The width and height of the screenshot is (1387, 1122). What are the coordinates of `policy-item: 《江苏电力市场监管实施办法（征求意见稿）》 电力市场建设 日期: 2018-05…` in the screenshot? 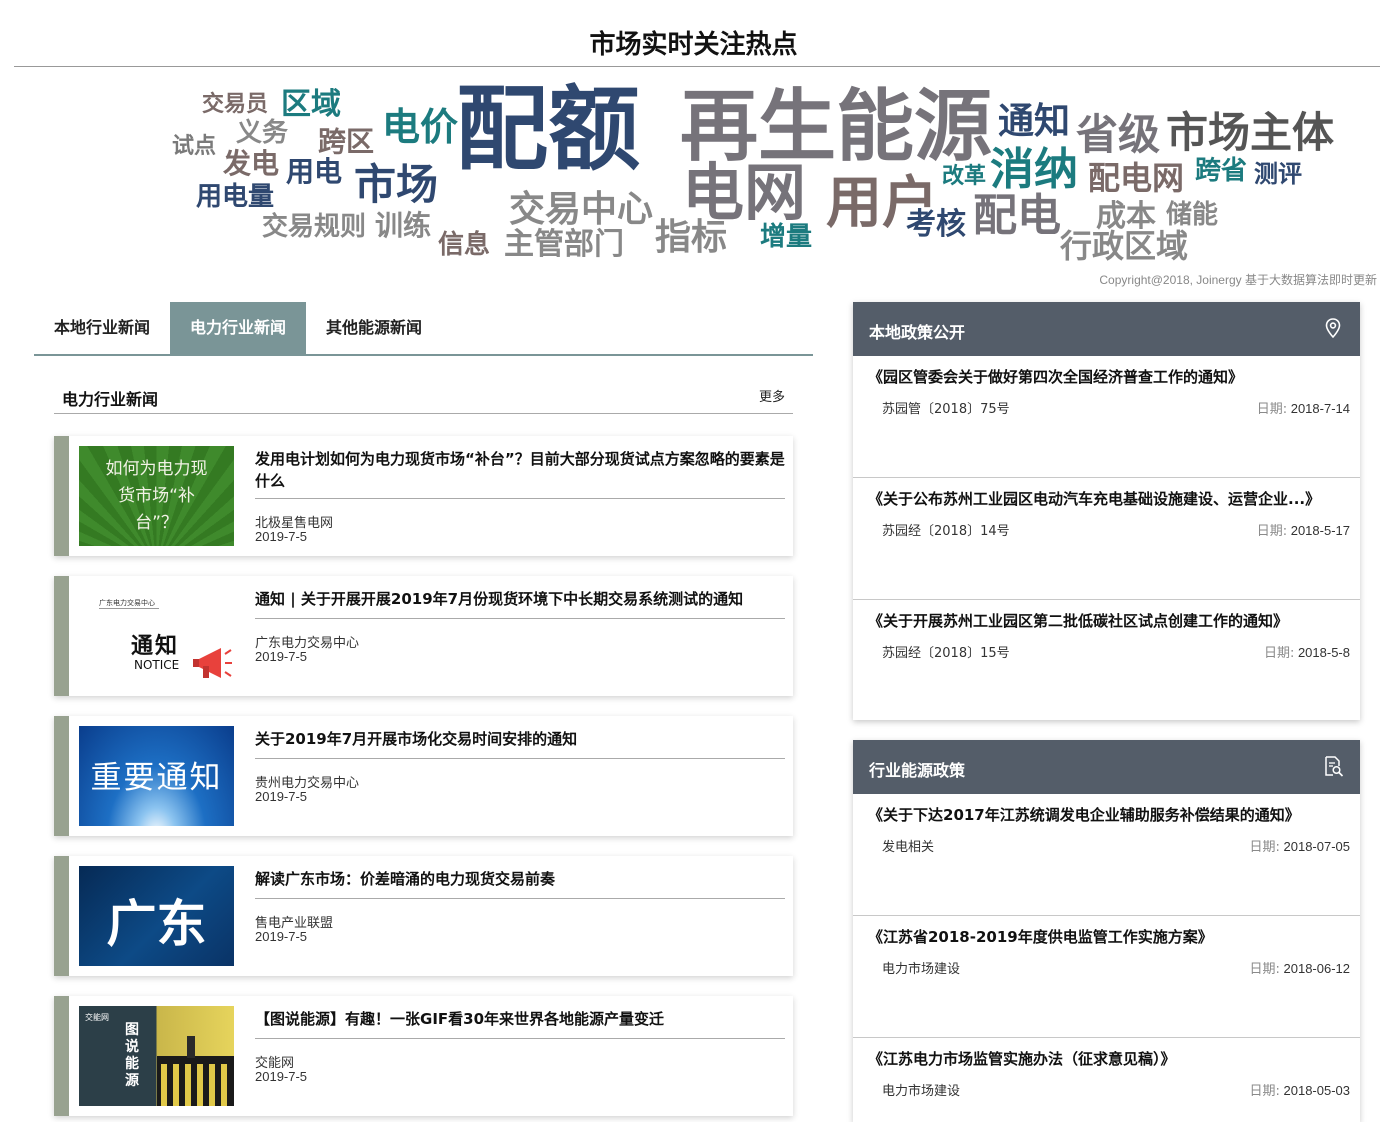 It's located at (1106, 1080).